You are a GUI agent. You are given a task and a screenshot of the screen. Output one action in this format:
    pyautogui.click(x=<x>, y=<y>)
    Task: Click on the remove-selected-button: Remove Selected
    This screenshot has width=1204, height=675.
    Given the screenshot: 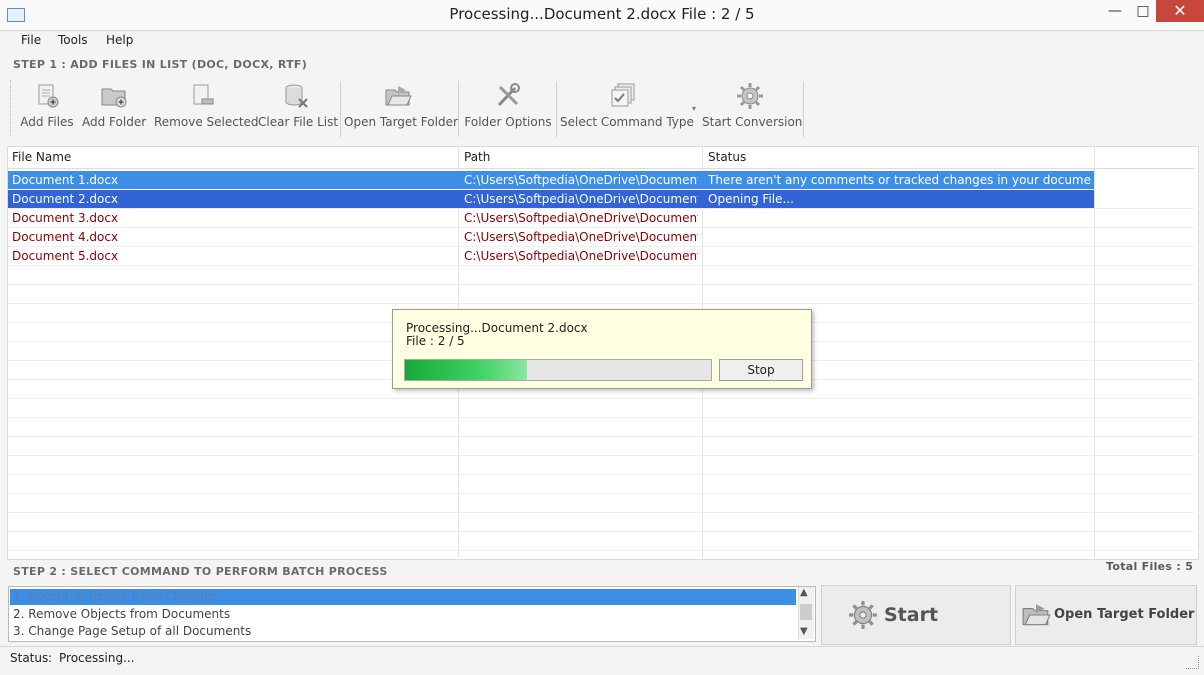 What is the action you would take?
    pyautogui.click(x=206, y=110)
    